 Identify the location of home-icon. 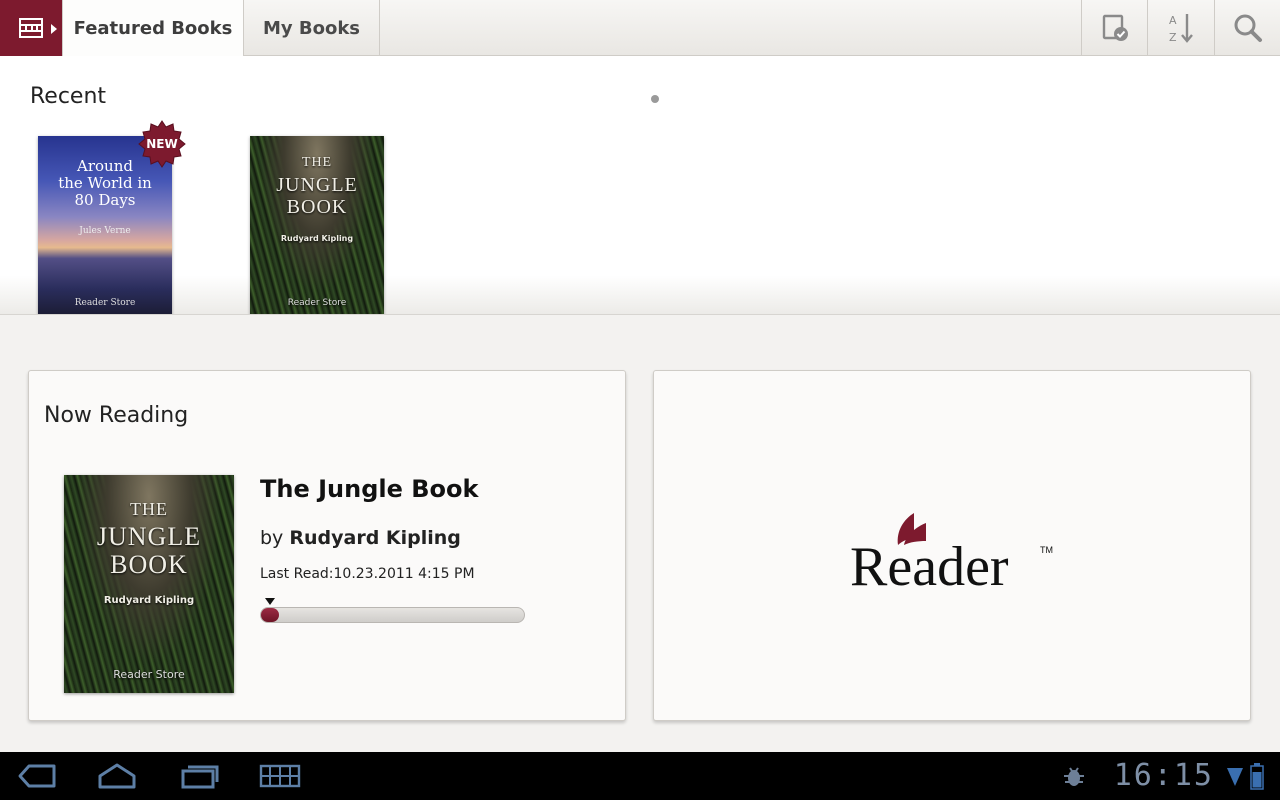
(117, 776).